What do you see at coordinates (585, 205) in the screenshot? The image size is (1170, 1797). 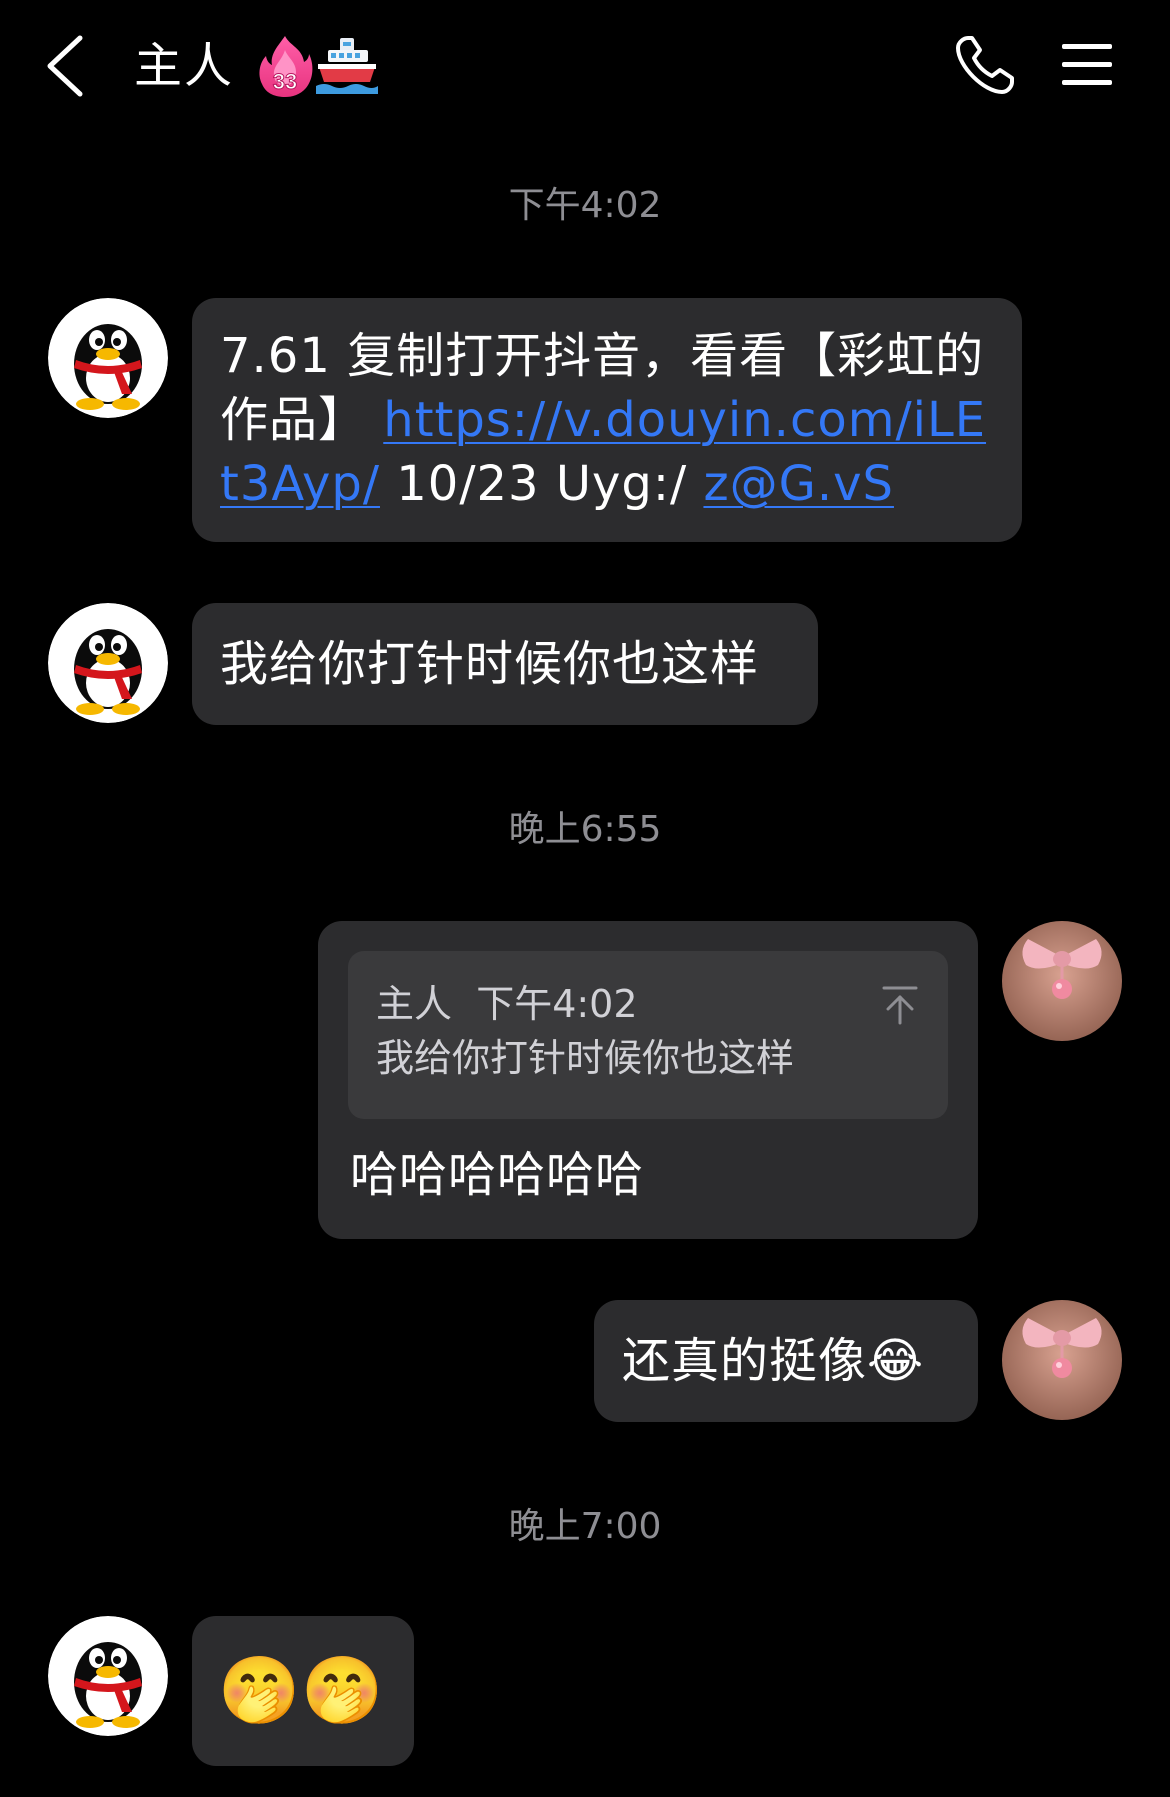 I see `timestamp: 下午4:02` at bounding box center [585, 205].